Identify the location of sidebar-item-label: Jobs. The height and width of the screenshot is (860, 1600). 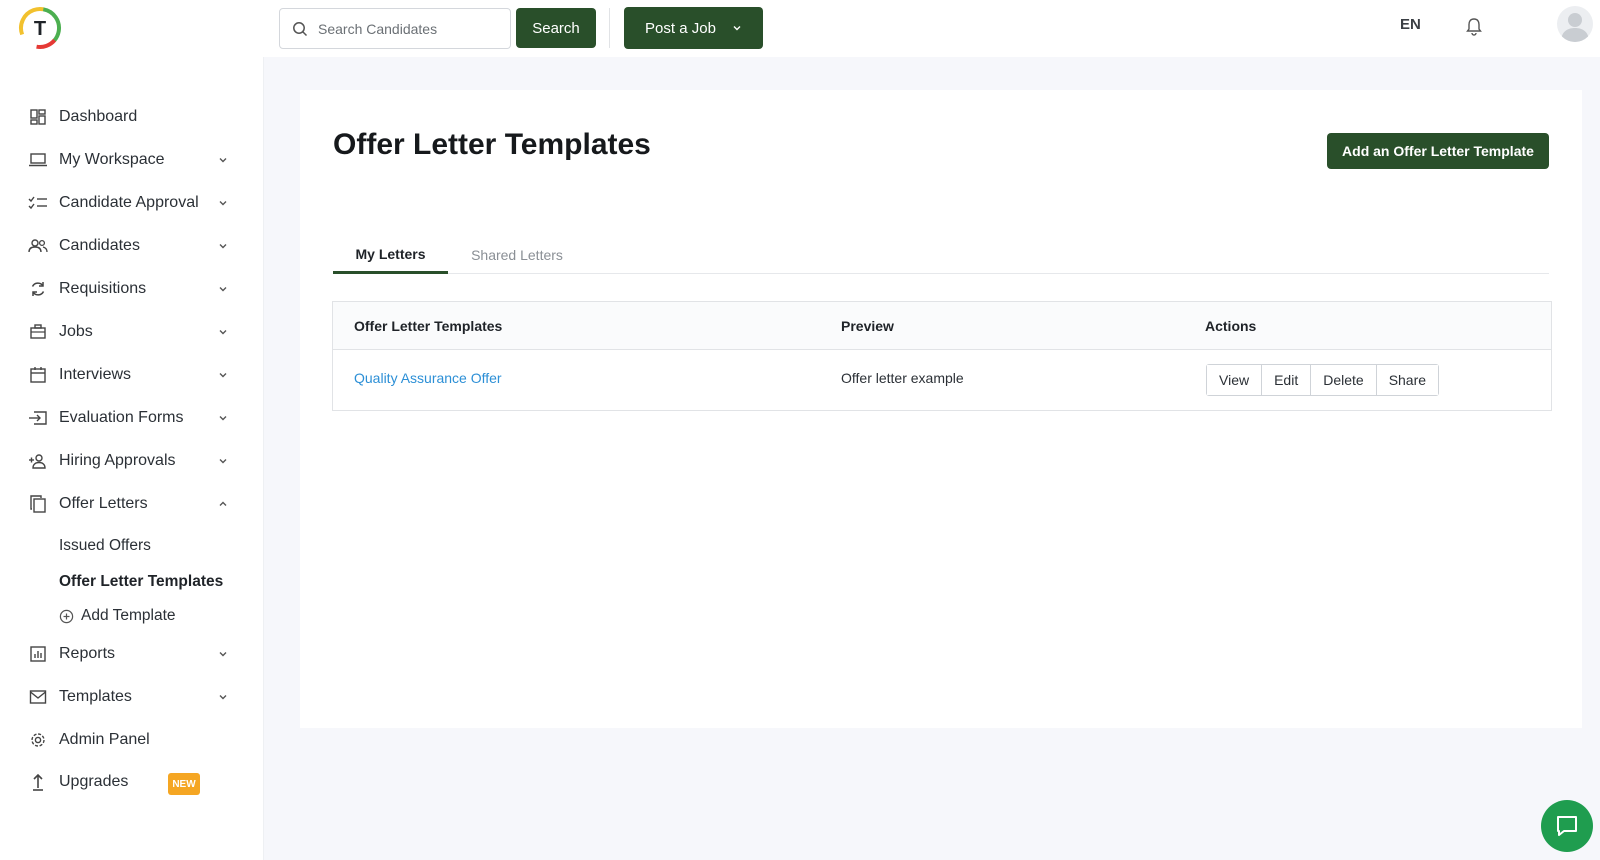
(76, 331).